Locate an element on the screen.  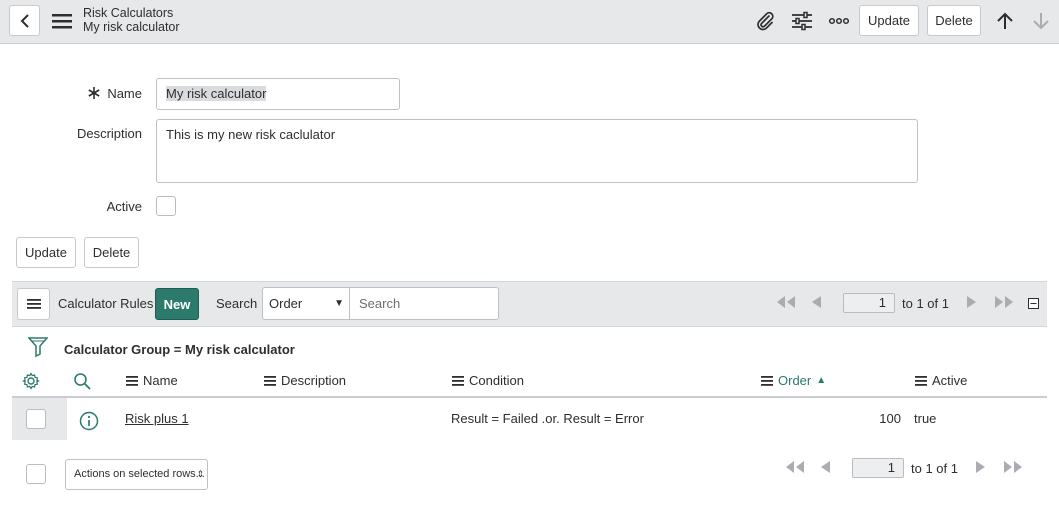
column-header-name: Name is located at coordinates (152, 380).